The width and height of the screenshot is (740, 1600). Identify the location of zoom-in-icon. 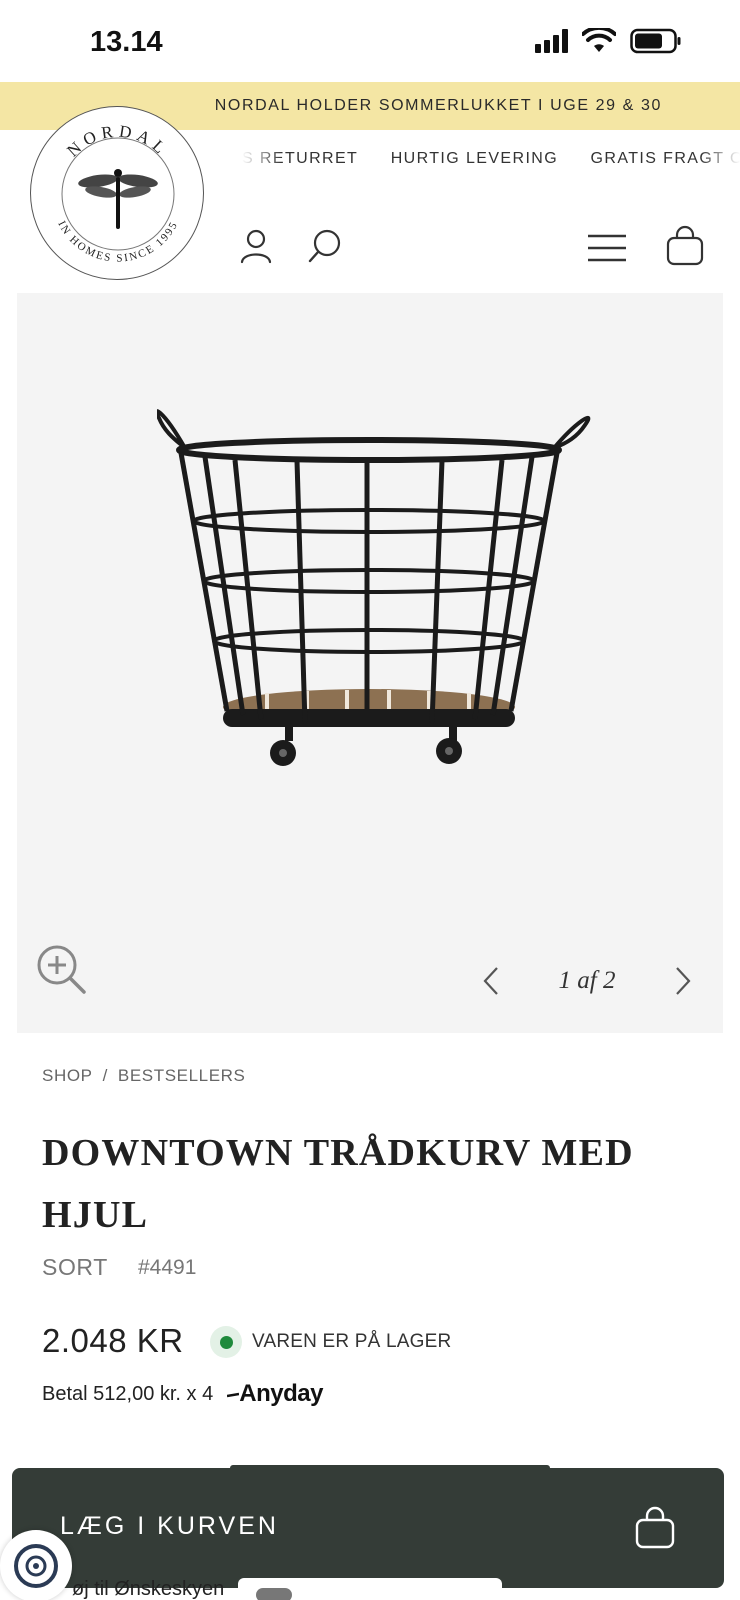
(61, 969).